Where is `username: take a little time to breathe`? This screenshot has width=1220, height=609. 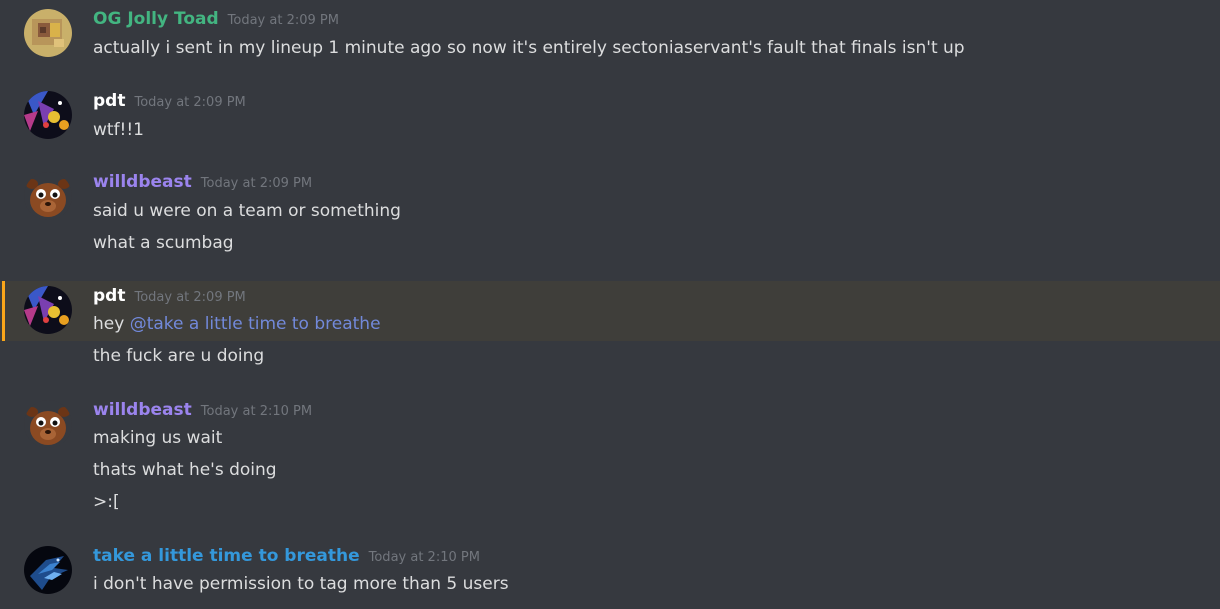 username: take a little time to breathe is located at coordinates (226, 556).